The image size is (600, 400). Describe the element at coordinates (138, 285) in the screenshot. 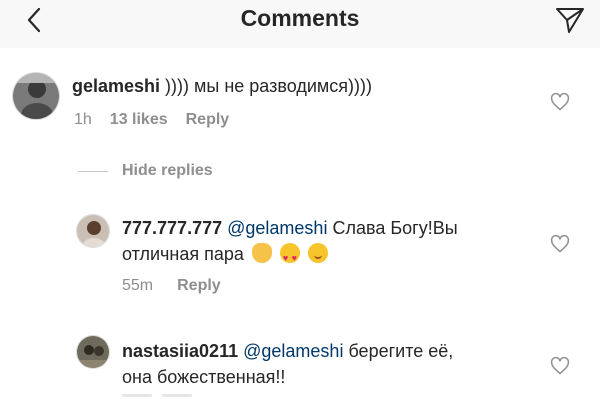

I see `reply-time: 55m` at that location.